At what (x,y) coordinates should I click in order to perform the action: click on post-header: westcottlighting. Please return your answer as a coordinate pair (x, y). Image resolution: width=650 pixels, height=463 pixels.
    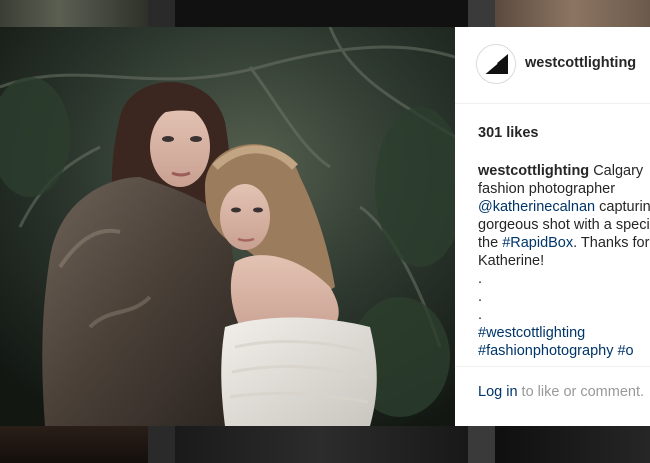
    Looking at the image, I should click on (552, 65).